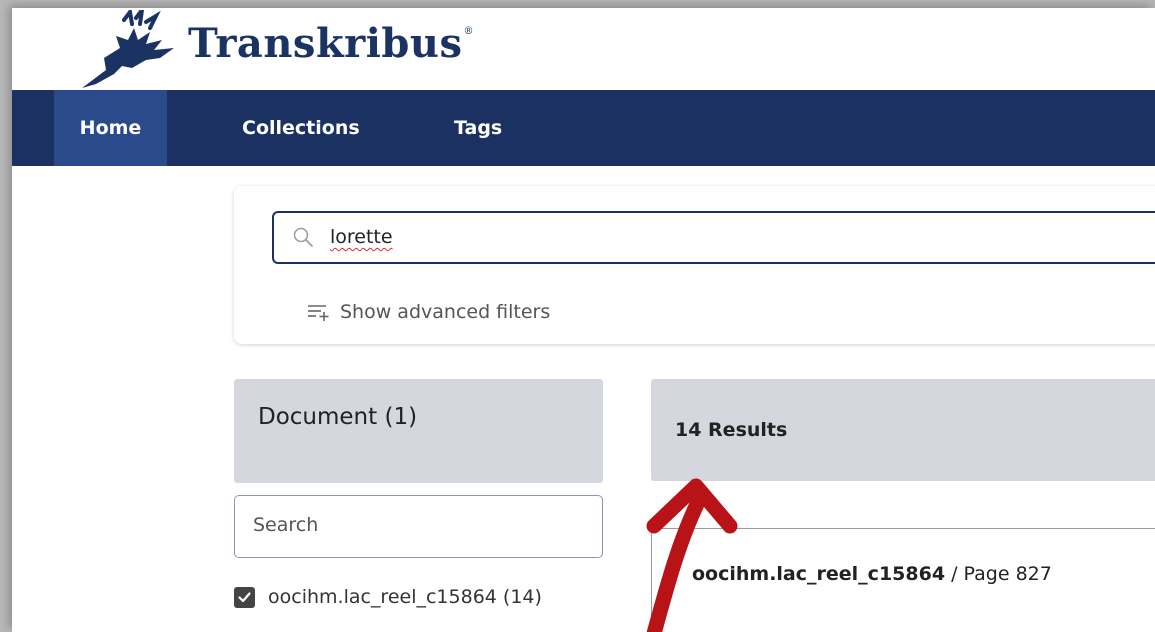 The height and width of the screenshot is (632, 1155). I want to click on checkmark-icon, so click(244, 596).